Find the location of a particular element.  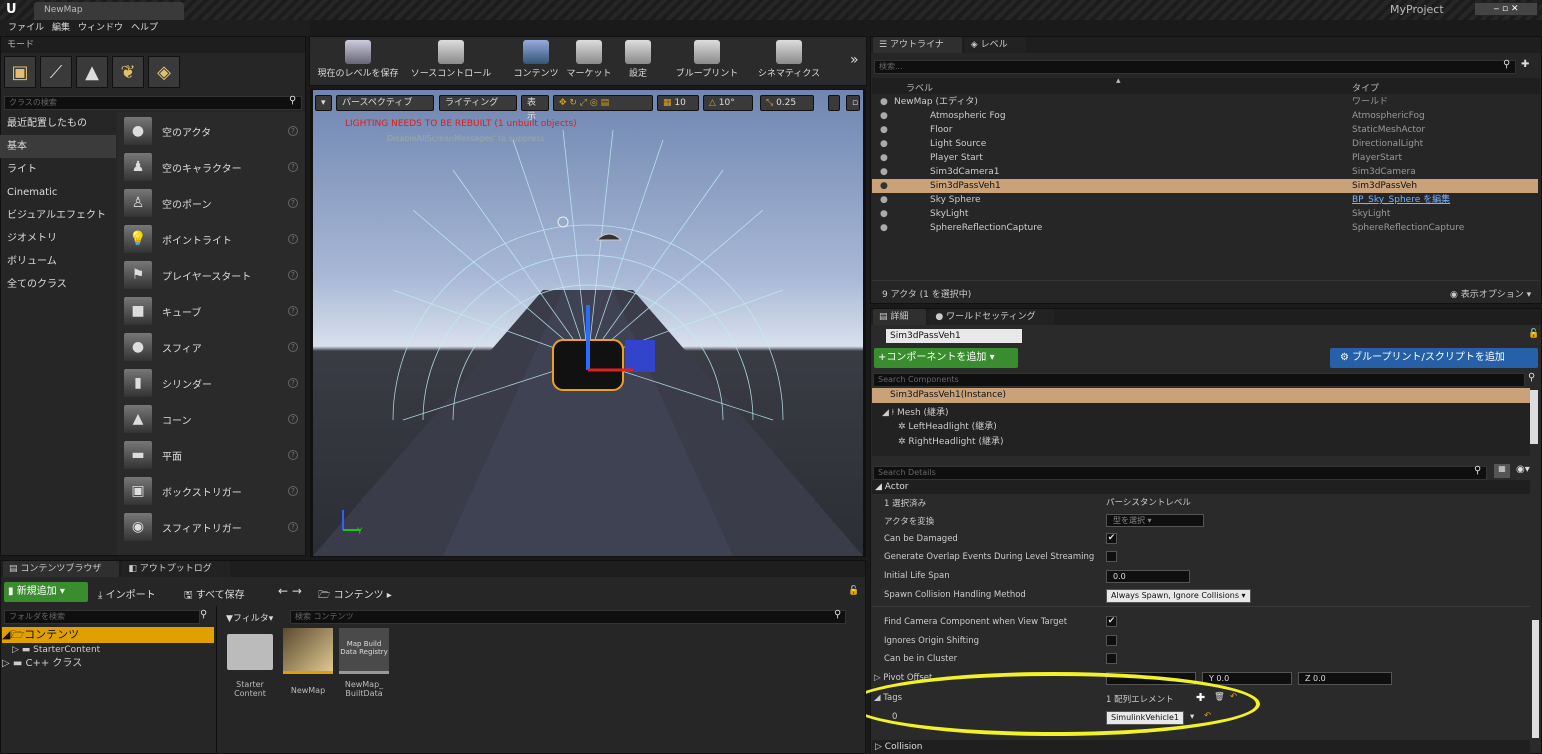

path-breadcrumb: 🗁 コンテンツ ▸ is located at coordinates (355, 595).